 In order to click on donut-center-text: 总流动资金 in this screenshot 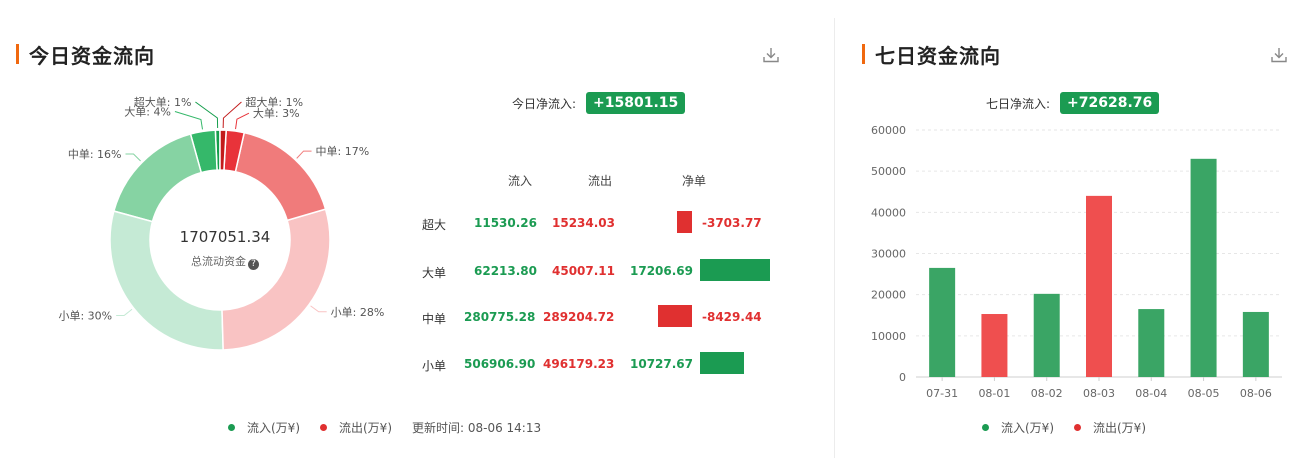, I will do `click(218, 261)`.